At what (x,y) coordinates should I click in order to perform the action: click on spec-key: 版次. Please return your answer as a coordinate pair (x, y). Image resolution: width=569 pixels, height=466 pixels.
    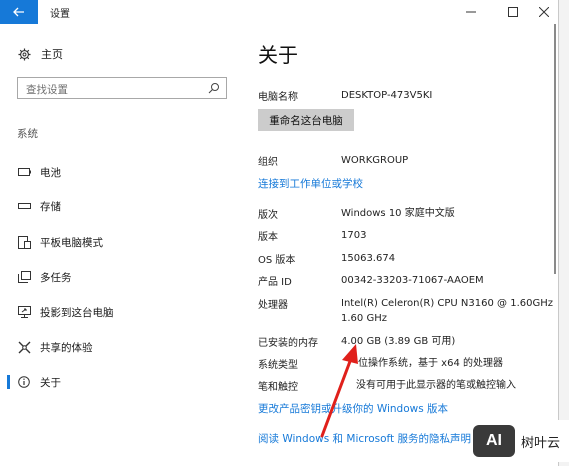
    Looking at the image, I should click on (268, 215).